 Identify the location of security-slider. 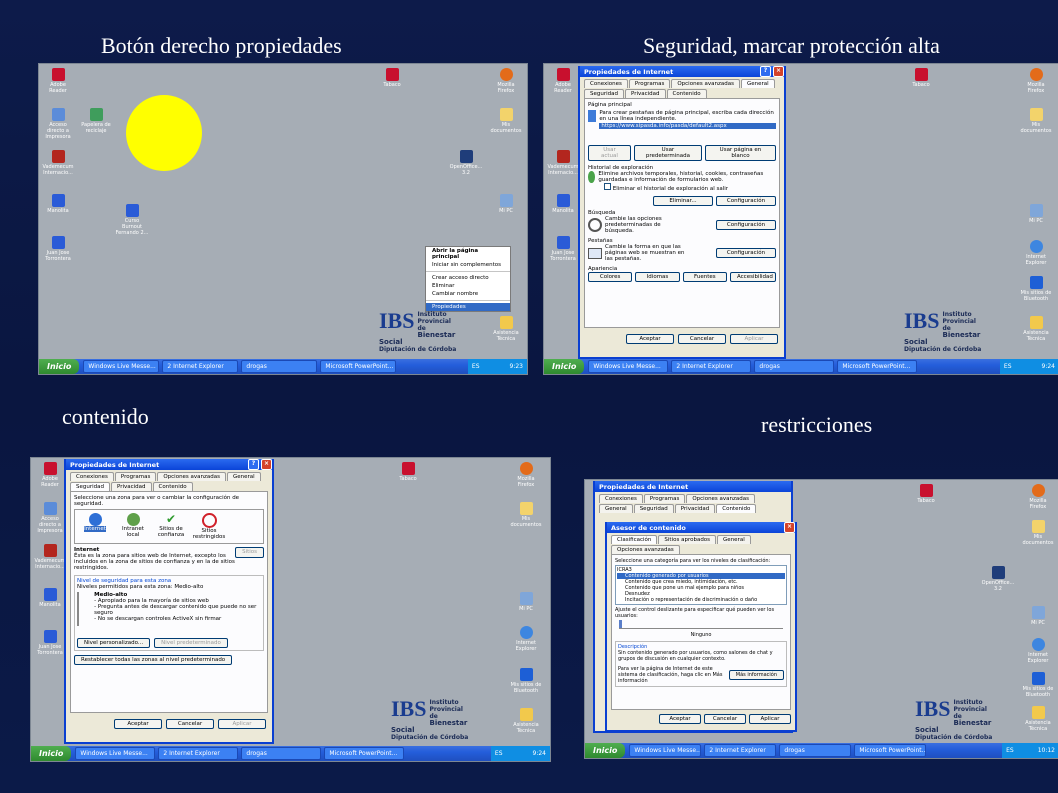
(82, 609).